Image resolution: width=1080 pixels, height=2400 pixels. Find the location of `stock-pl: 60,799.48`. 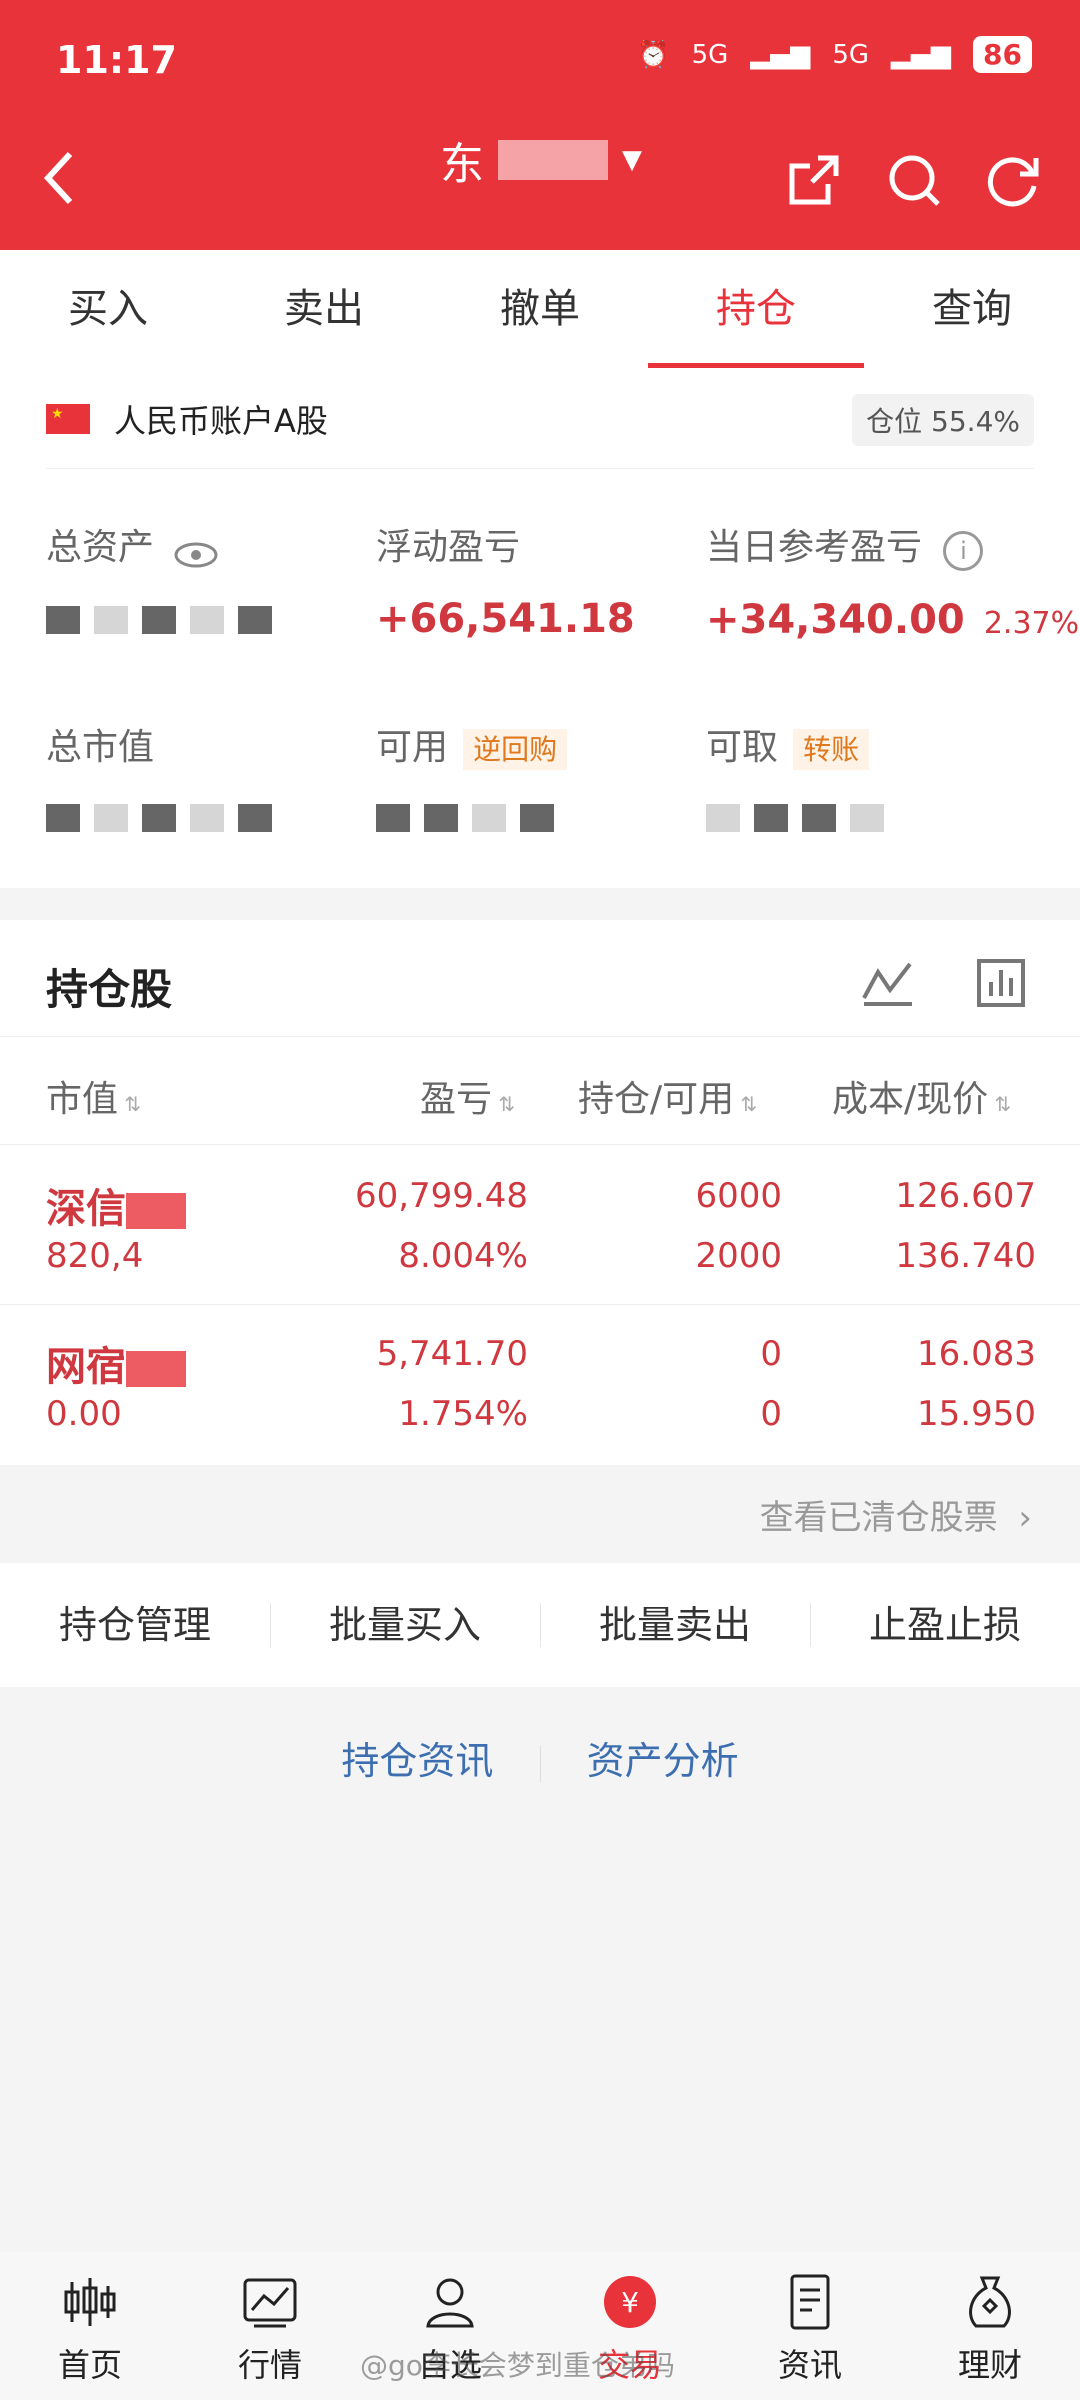

stock-pl: 60,799.48 is located at coordinates (441, 1196).